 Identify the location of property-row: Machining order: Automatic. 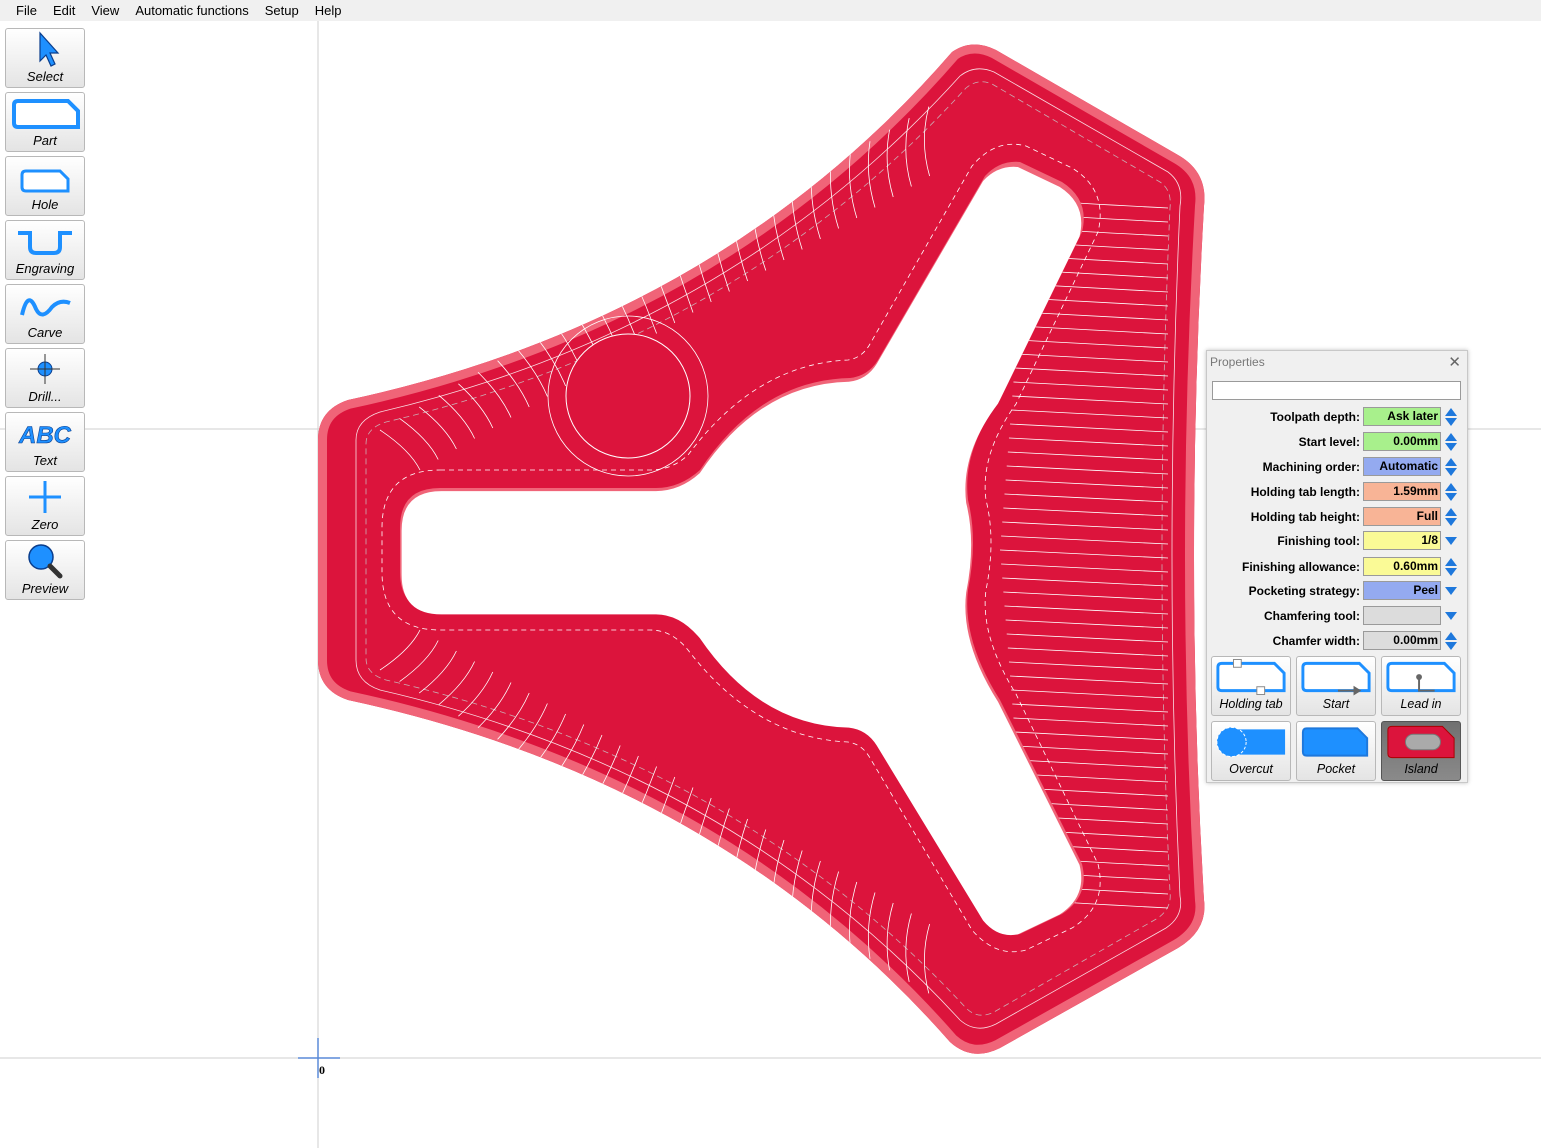
(1338, 467).